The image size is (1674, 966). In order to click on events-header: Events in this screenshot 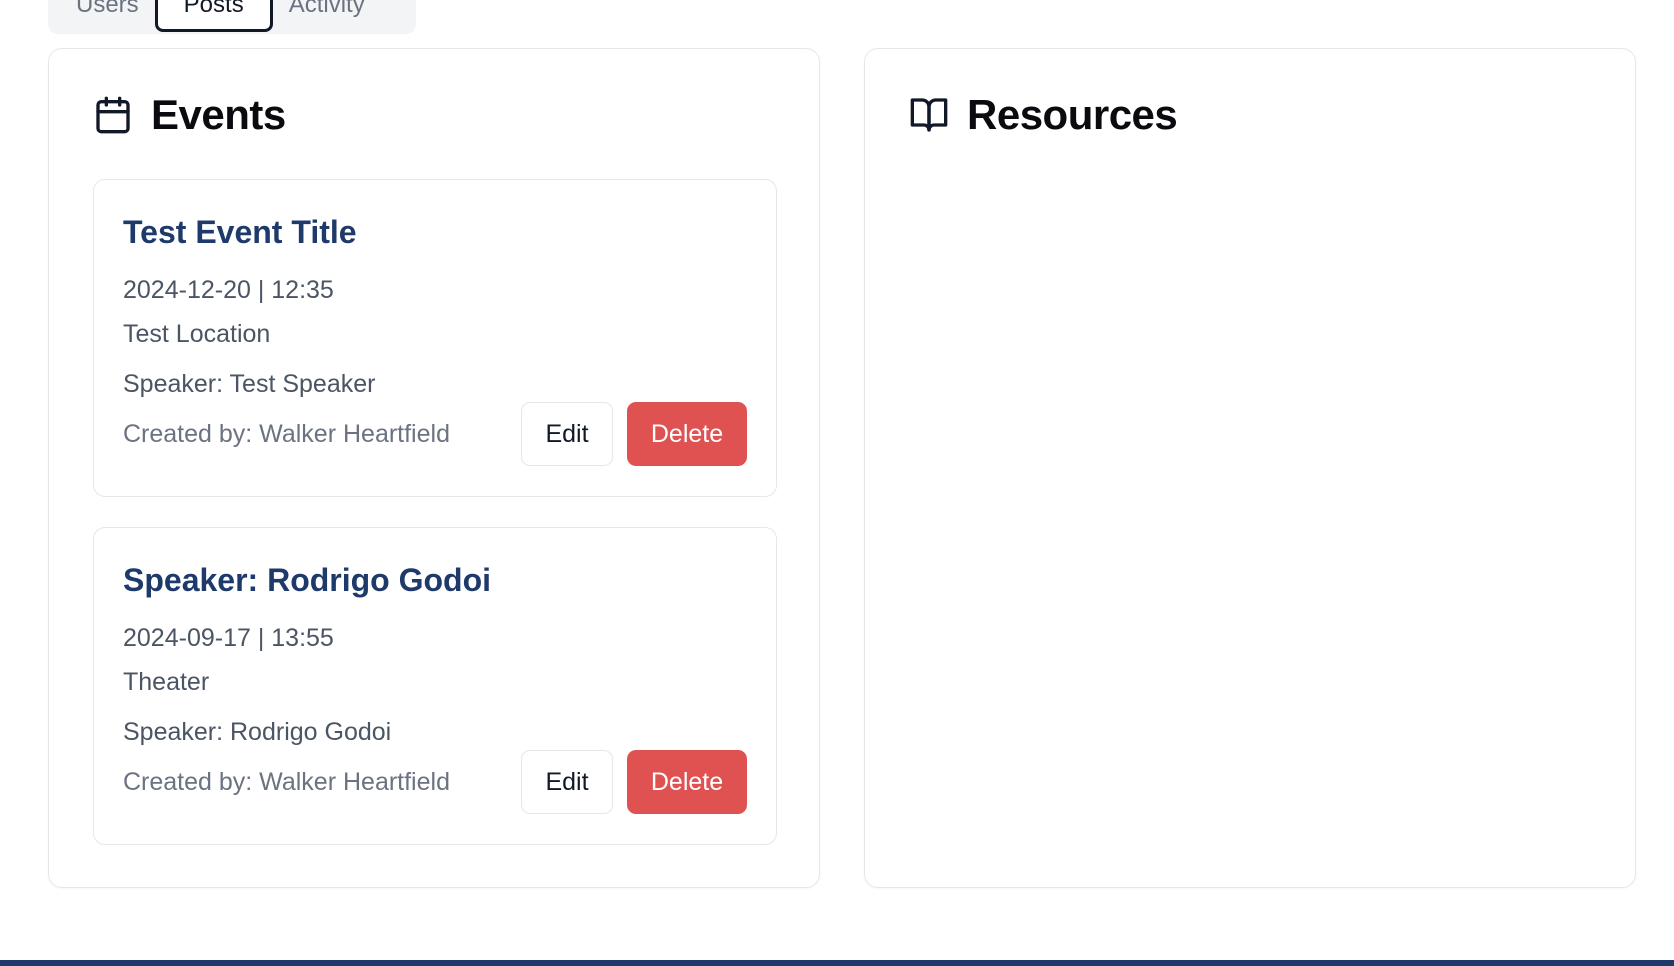, I will do `click(189, 115)`.